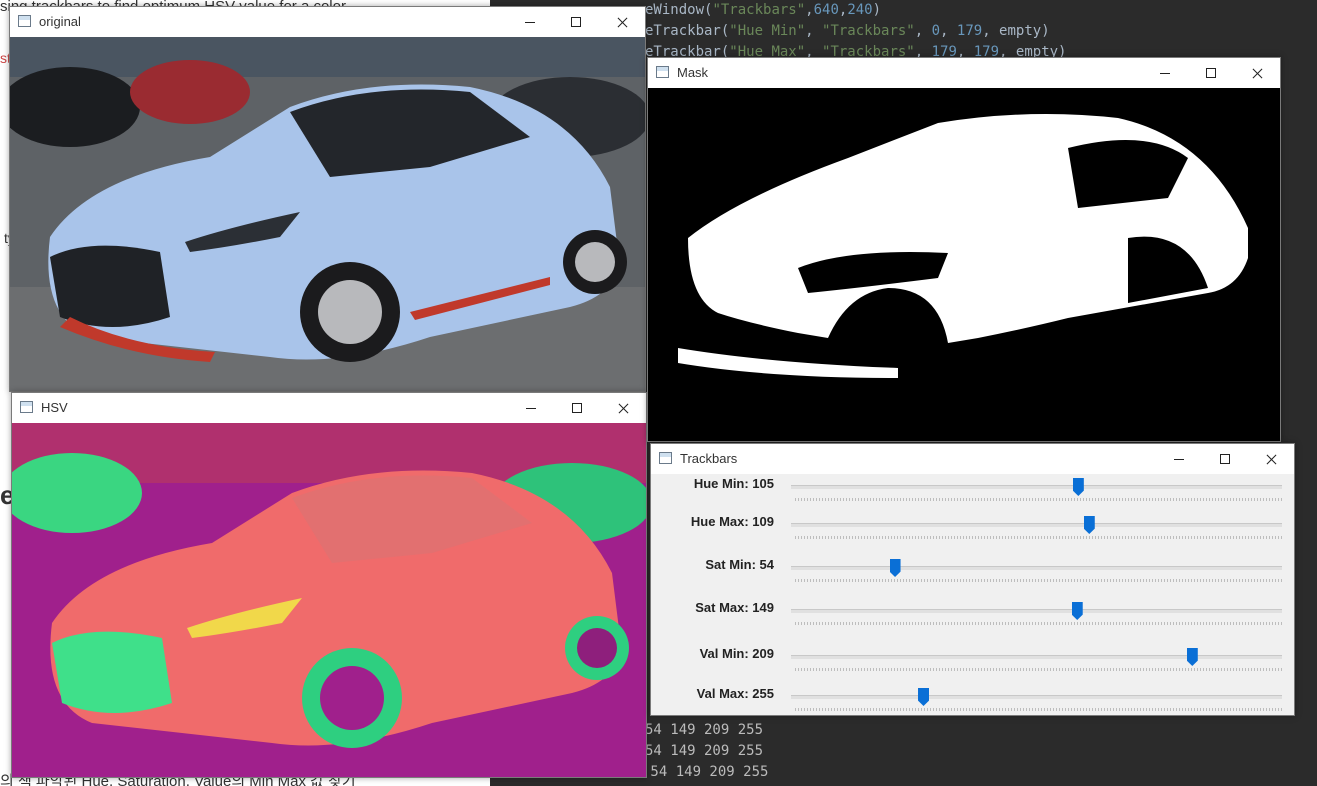  I want to click on titlebar: Trackbars, so click(972, 459).